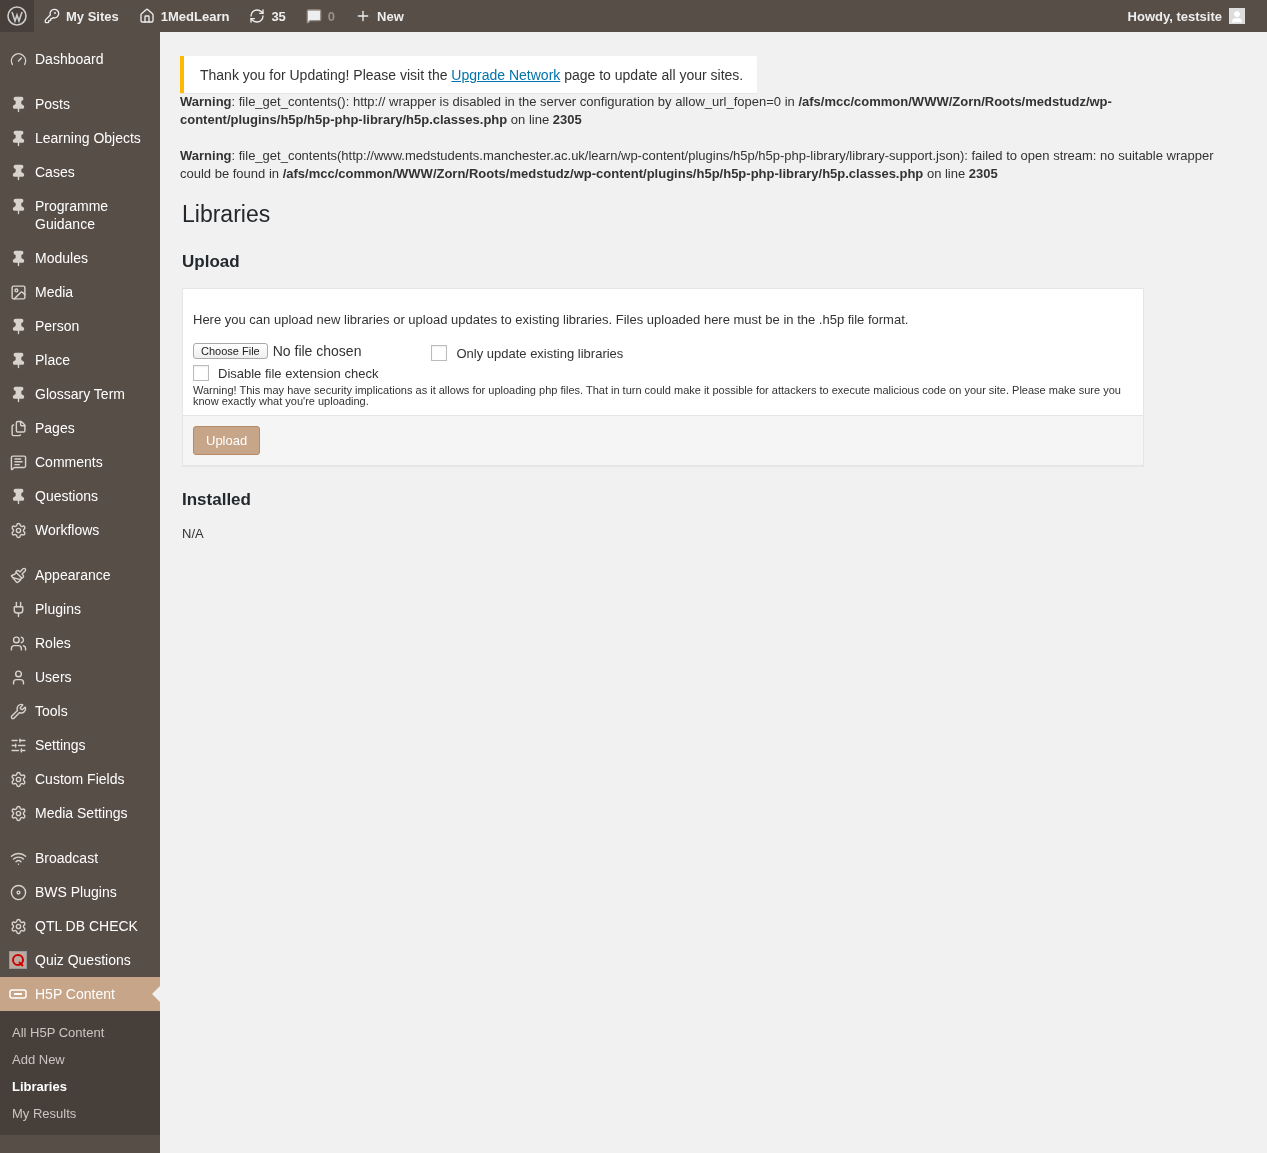  Describe the element at coordinates (80, 745) in the screenshot. I see `menu-item: Settings` at that location.